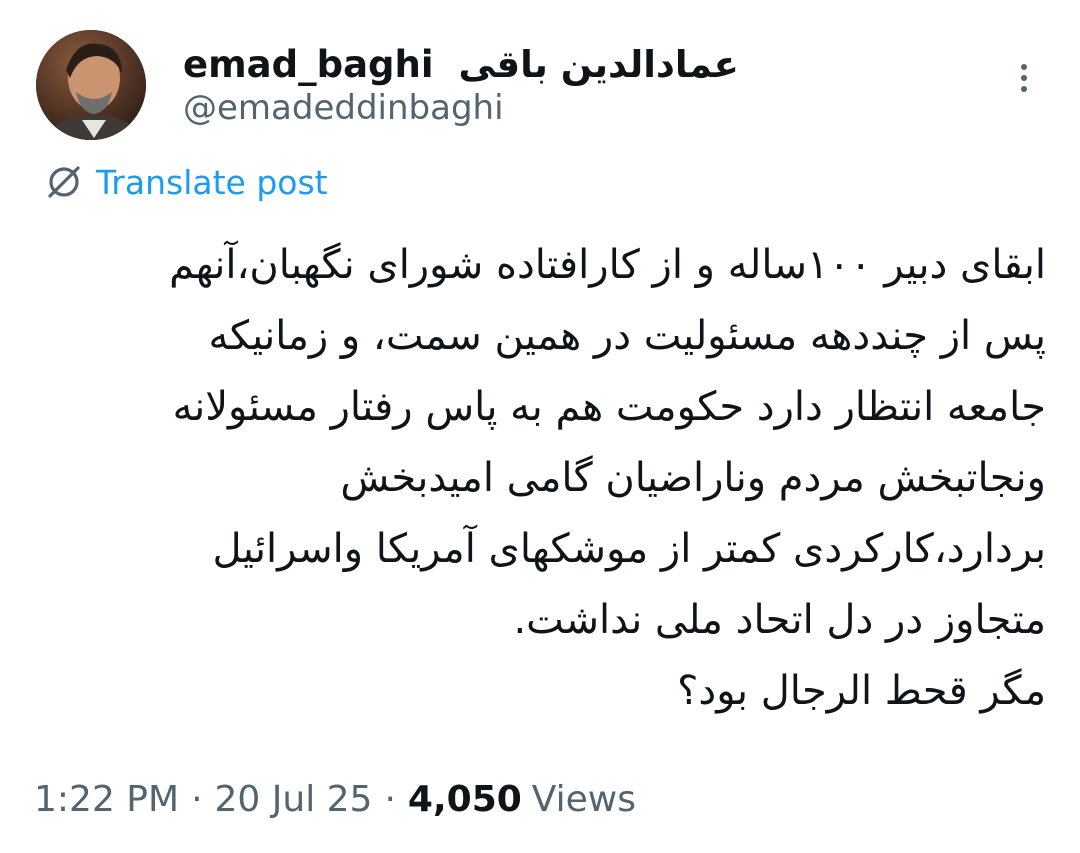 The height and width of the screenshot is (853, 1080). I want to click on author-display-name: emad_baghi عمادالدین باقی, so click(461, 64).